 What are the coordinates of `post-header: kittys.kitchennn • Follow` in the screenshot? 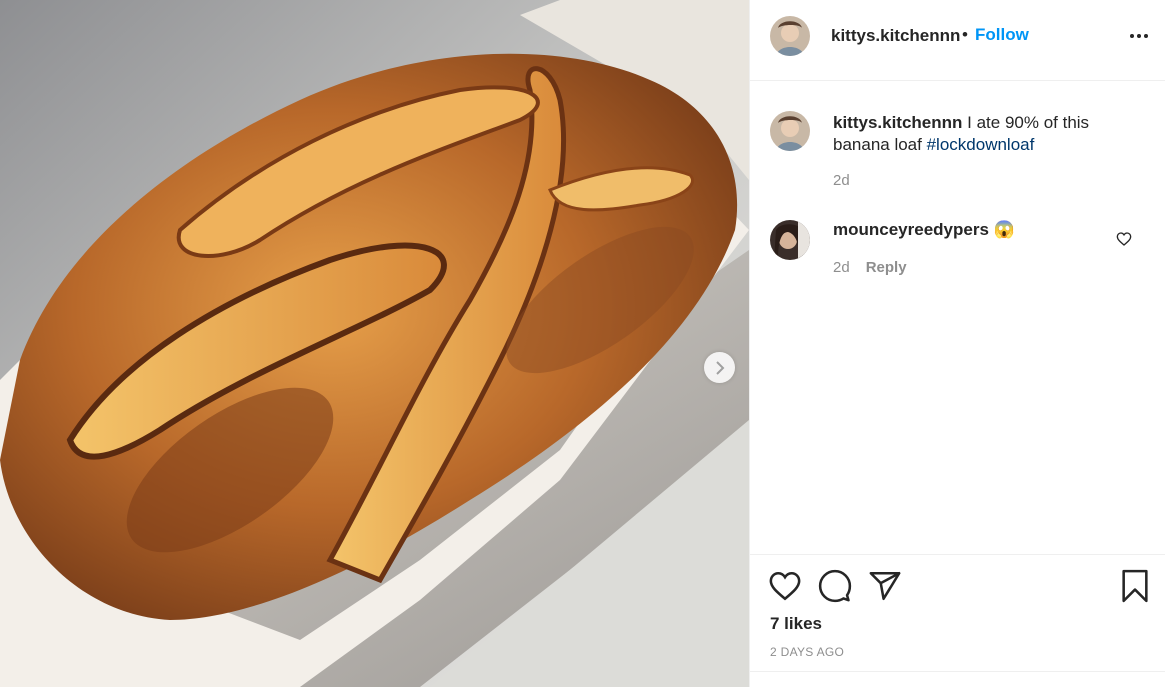 It's located at (957, 40).